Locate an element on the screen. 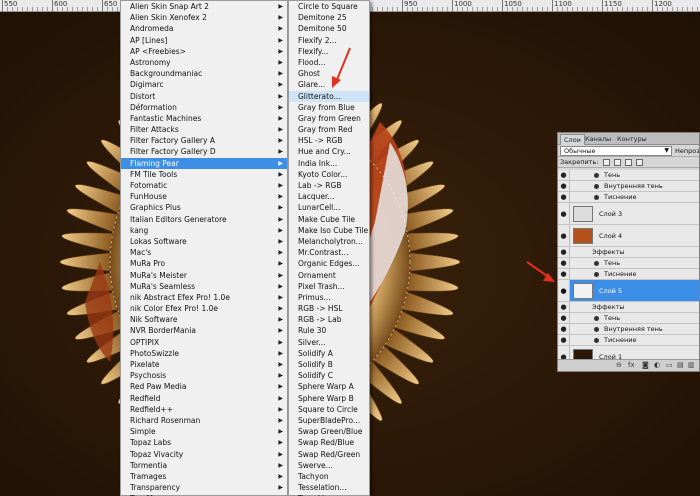  menu-item: Pixelate ▶ is located at coordinates (204, 364).